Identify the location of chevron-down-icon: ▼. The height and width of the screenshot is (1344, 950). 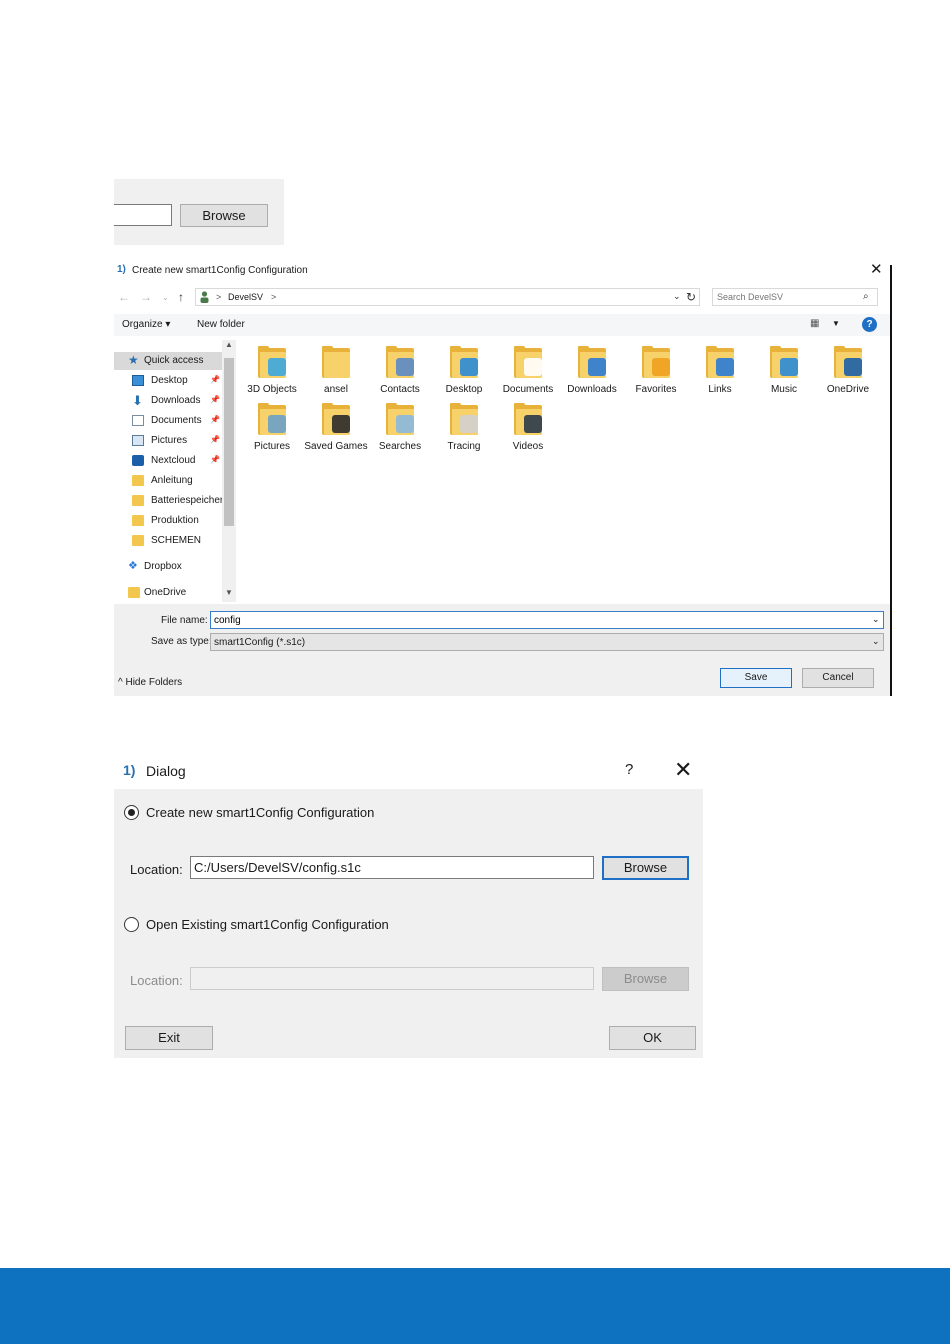
(229, 592).